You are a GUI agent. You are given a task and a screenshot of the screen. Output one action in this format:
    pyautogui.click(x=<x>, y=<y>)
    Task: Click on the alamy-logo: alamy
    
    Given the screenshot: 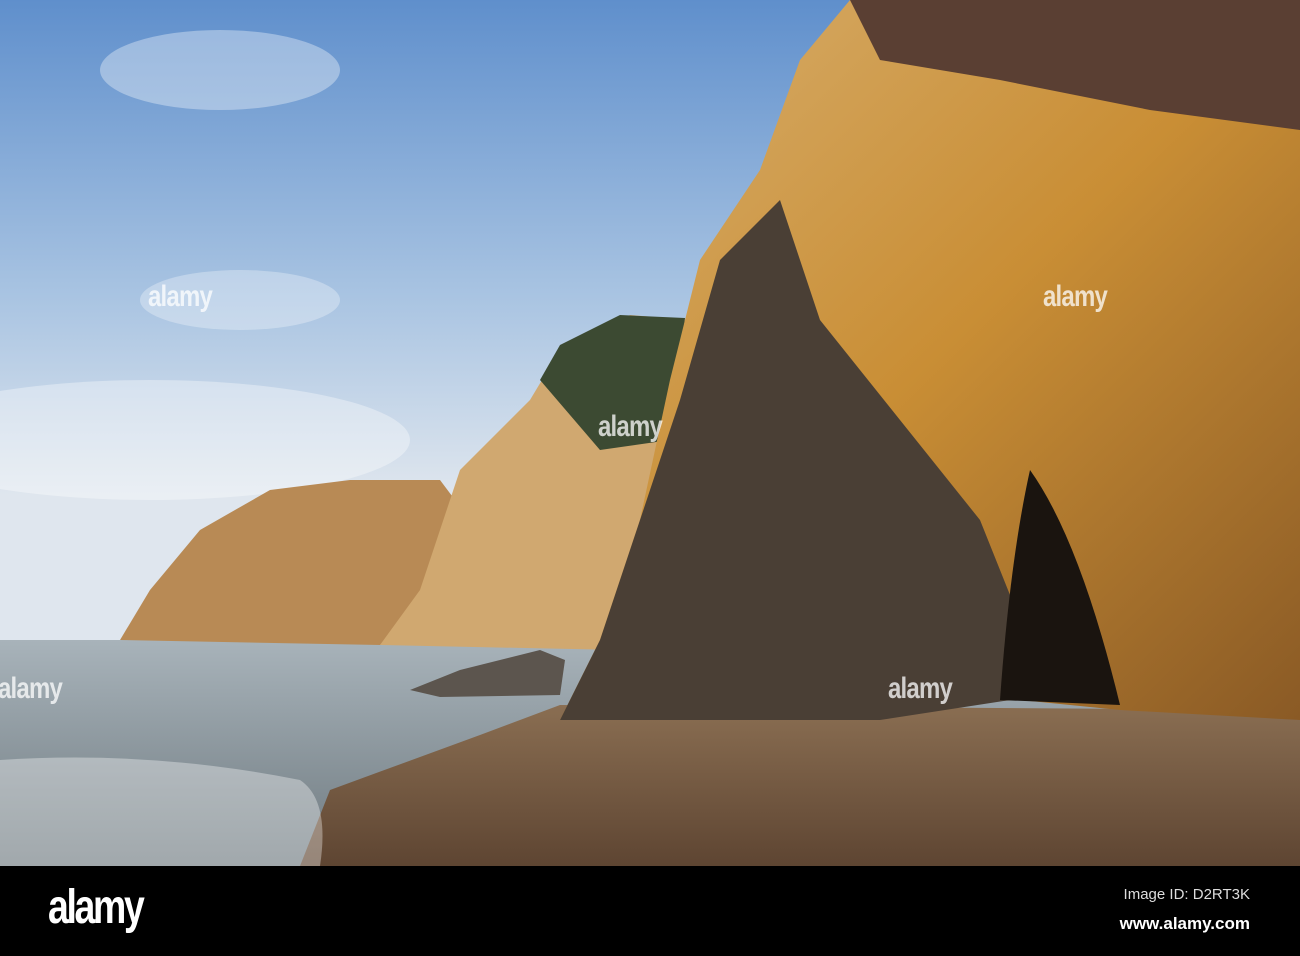 What is the action you would take?
    pyautogui.click(x=96, y=907)
    